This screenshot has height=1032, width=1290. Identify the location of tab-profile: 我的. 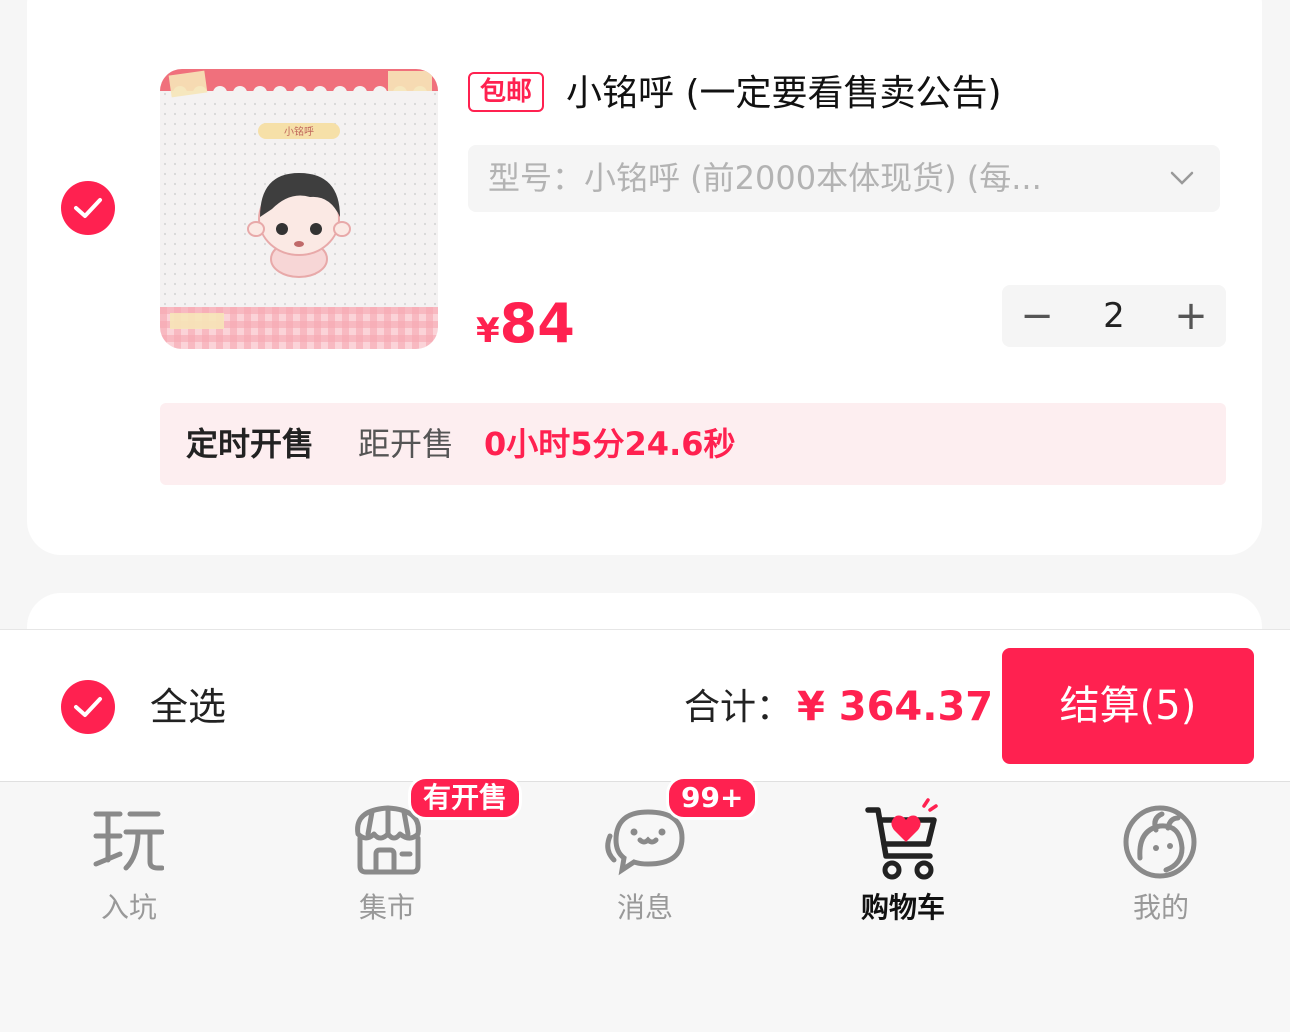
(1161, 857).